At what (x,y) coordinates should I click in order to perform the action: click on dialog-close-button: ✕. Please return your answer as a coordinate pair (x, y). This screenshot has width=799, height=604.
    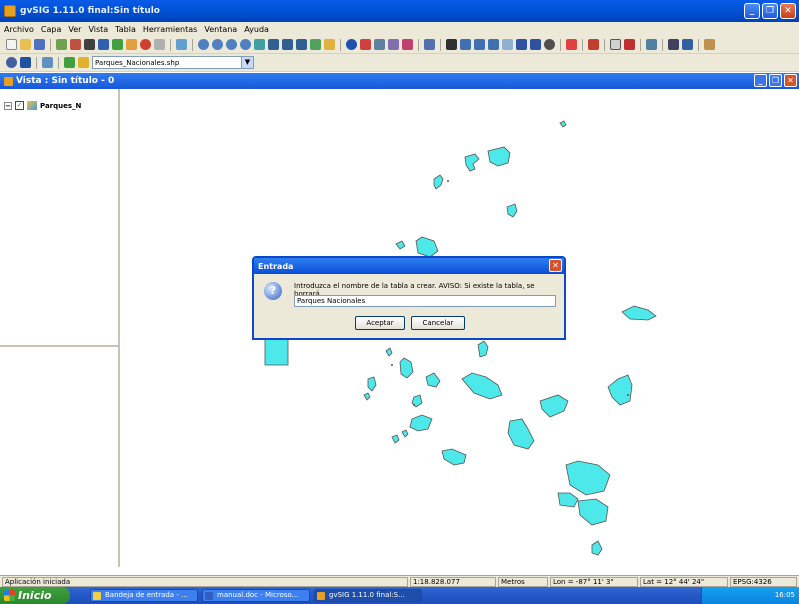
    Looking at the image, I should click on (555, 265).